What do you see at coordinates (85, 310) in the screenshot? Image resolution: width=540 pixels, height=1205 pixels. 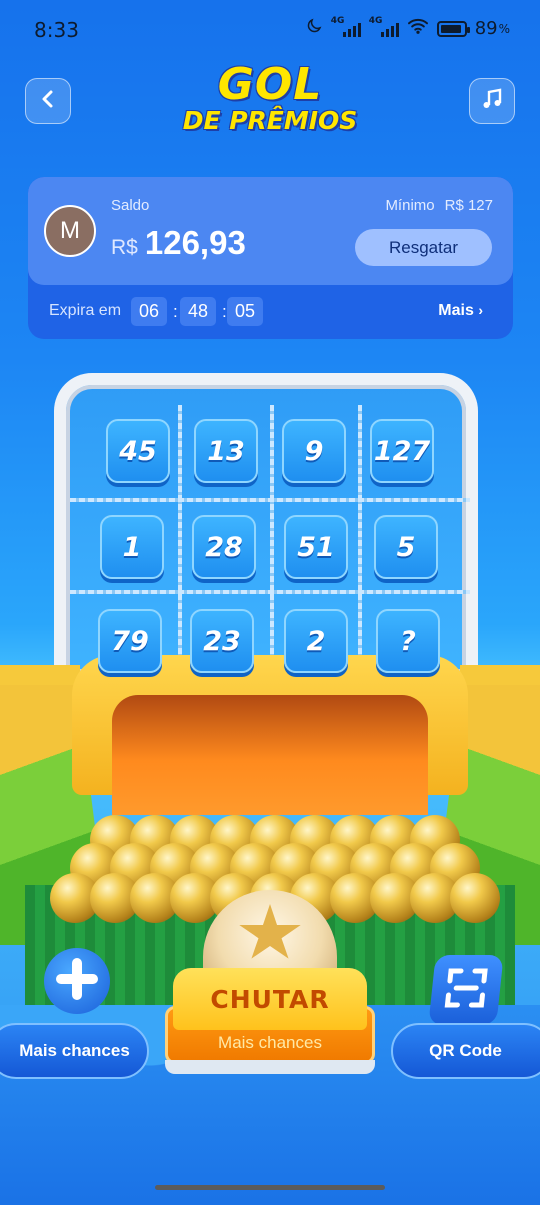 I see `expires-label: Expira em` at bounding box center [85, 310].